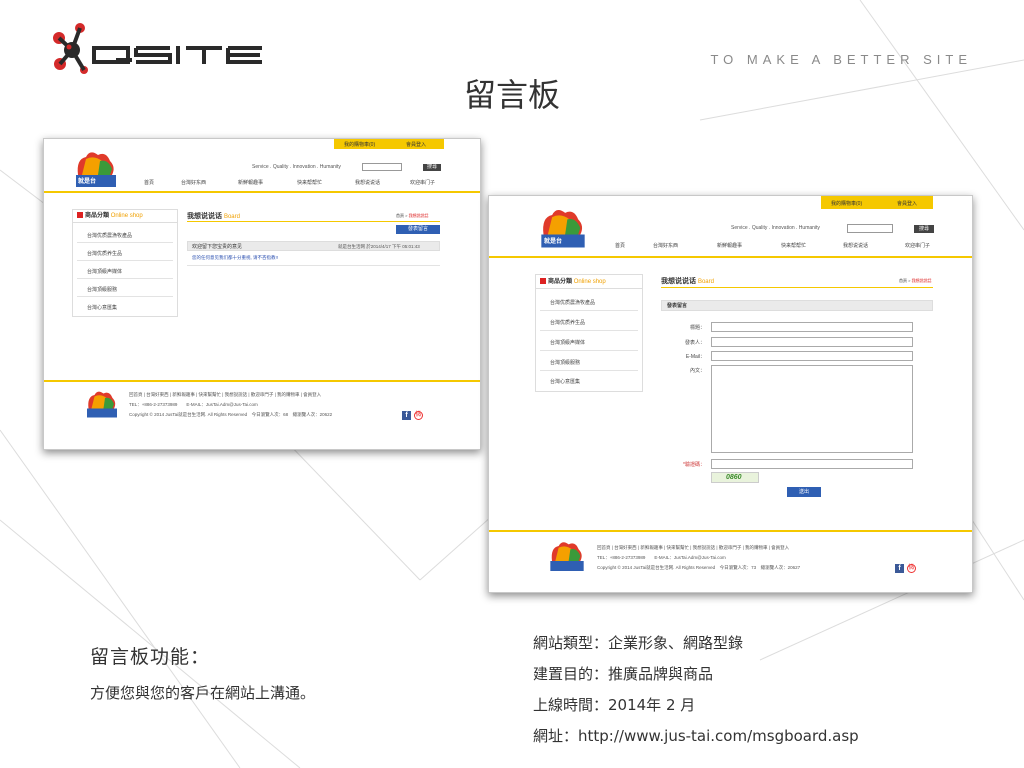  Describe the element at coordinates (694, 343) in the screenshot. I see `author-label: 發表人：` at that location.